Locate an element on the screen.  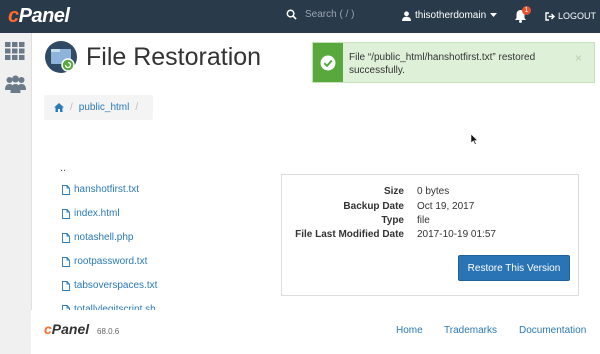
file-name: hanshotfirst.txt is located at coordinates (107, 189).